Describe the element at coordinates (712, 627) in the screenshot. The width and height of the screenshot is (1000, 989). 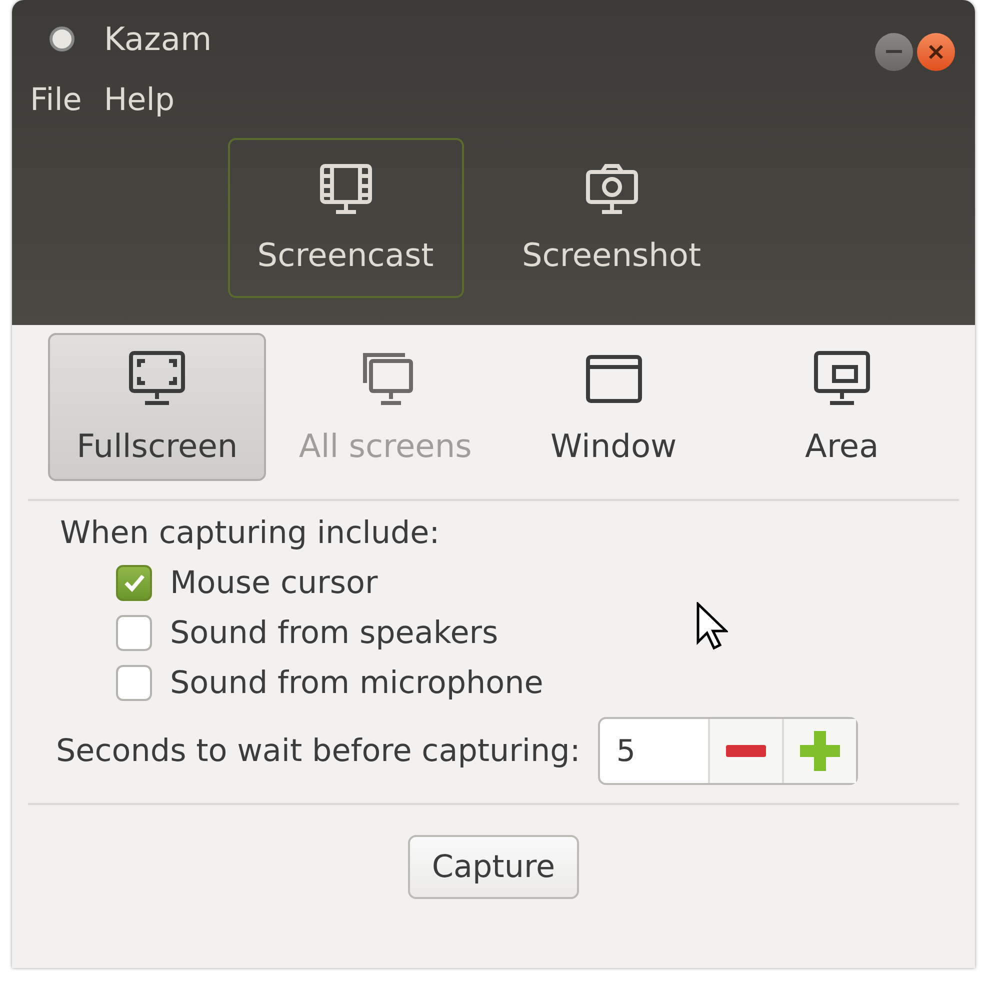
I see `mouse-pointer-icon` at that location.